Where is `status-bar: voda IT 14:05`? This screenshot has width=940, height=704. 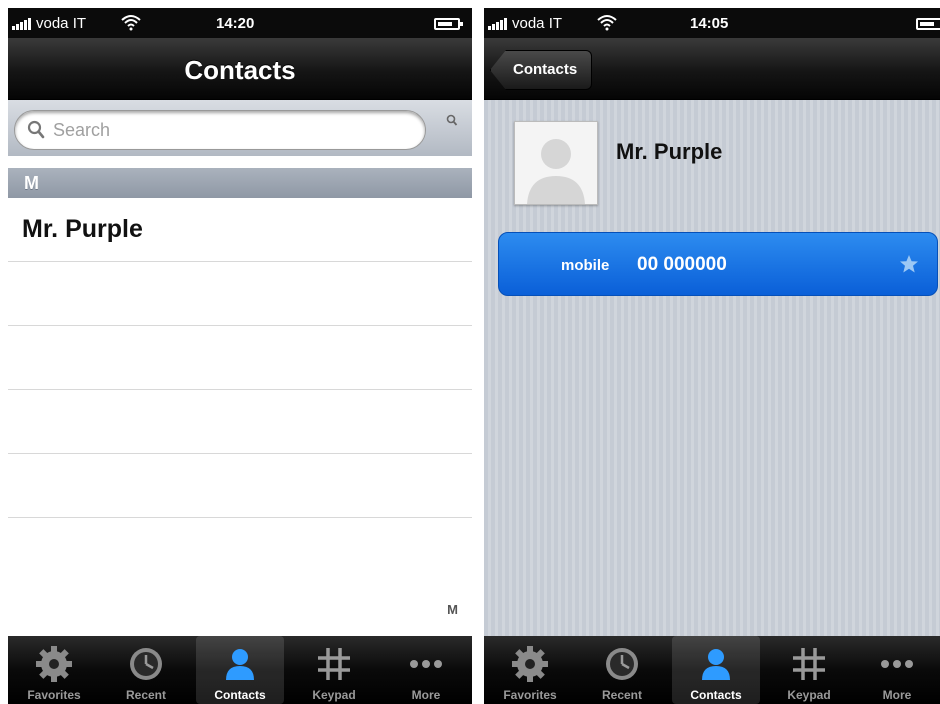
status-bar: voda IT 14:05 is located at coordinates (712, 23).